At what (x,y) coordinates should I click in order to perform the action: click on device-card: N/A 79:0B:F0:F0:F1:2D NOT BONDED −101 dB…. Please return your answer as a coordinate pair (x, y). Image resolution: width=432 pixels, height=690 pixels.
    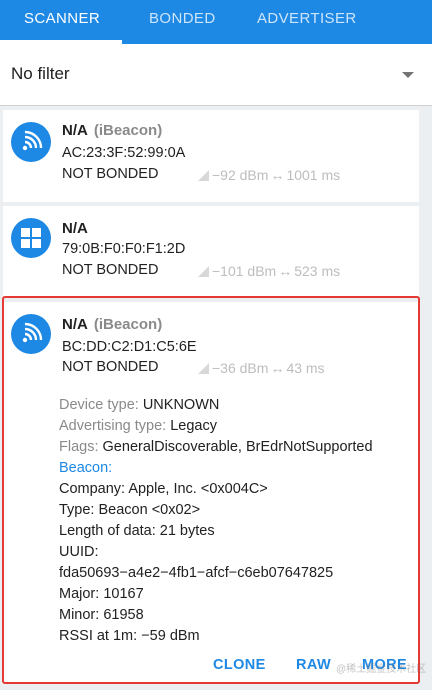
    Looking at the image, I should click on (211, 251).